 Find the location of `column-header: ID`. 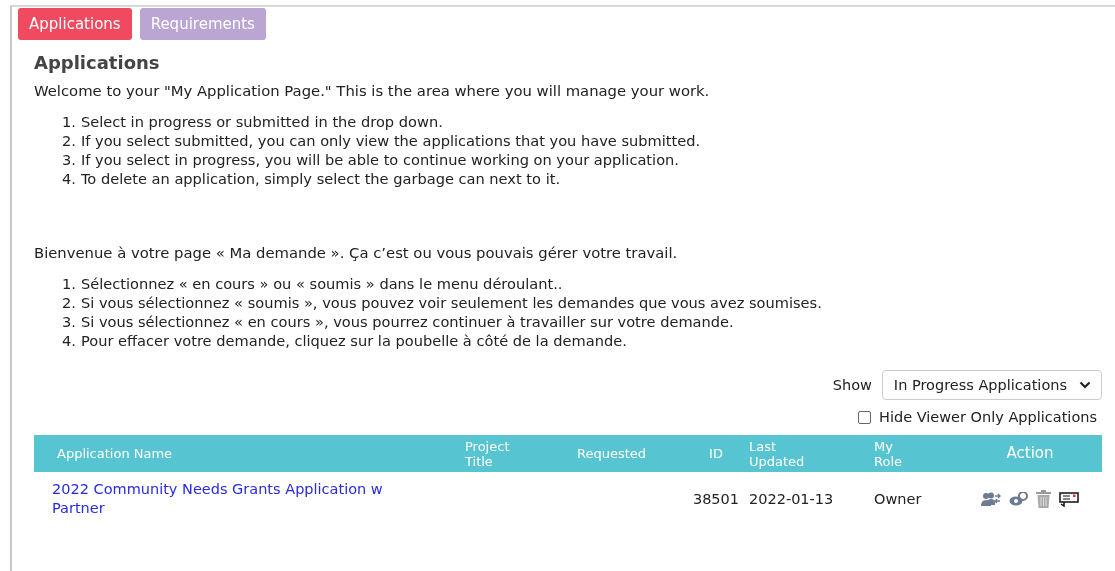

column-header: ID is located at coordinates (716, 453).